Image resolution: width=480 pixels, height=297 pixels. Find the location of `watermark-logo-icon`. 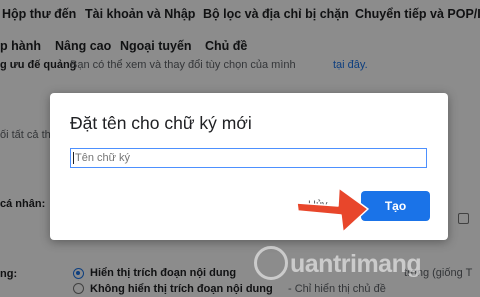

watermark-logo-icon is located at coordinates (271, 263).